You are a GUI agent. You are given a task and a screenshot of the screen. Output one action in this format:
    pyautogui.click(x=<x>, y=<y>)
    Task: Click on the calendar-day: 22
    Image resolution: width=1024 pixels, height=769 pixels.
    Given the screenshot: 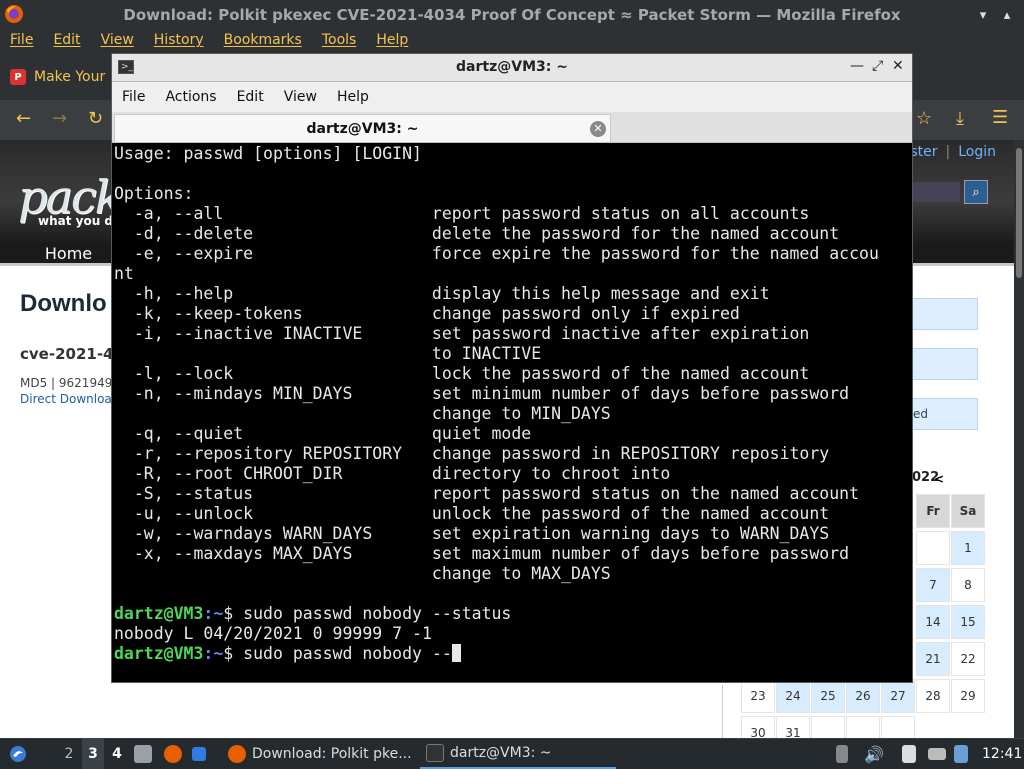 What is the action you would take?
    pyautogui.click(x=968, y=659)
    